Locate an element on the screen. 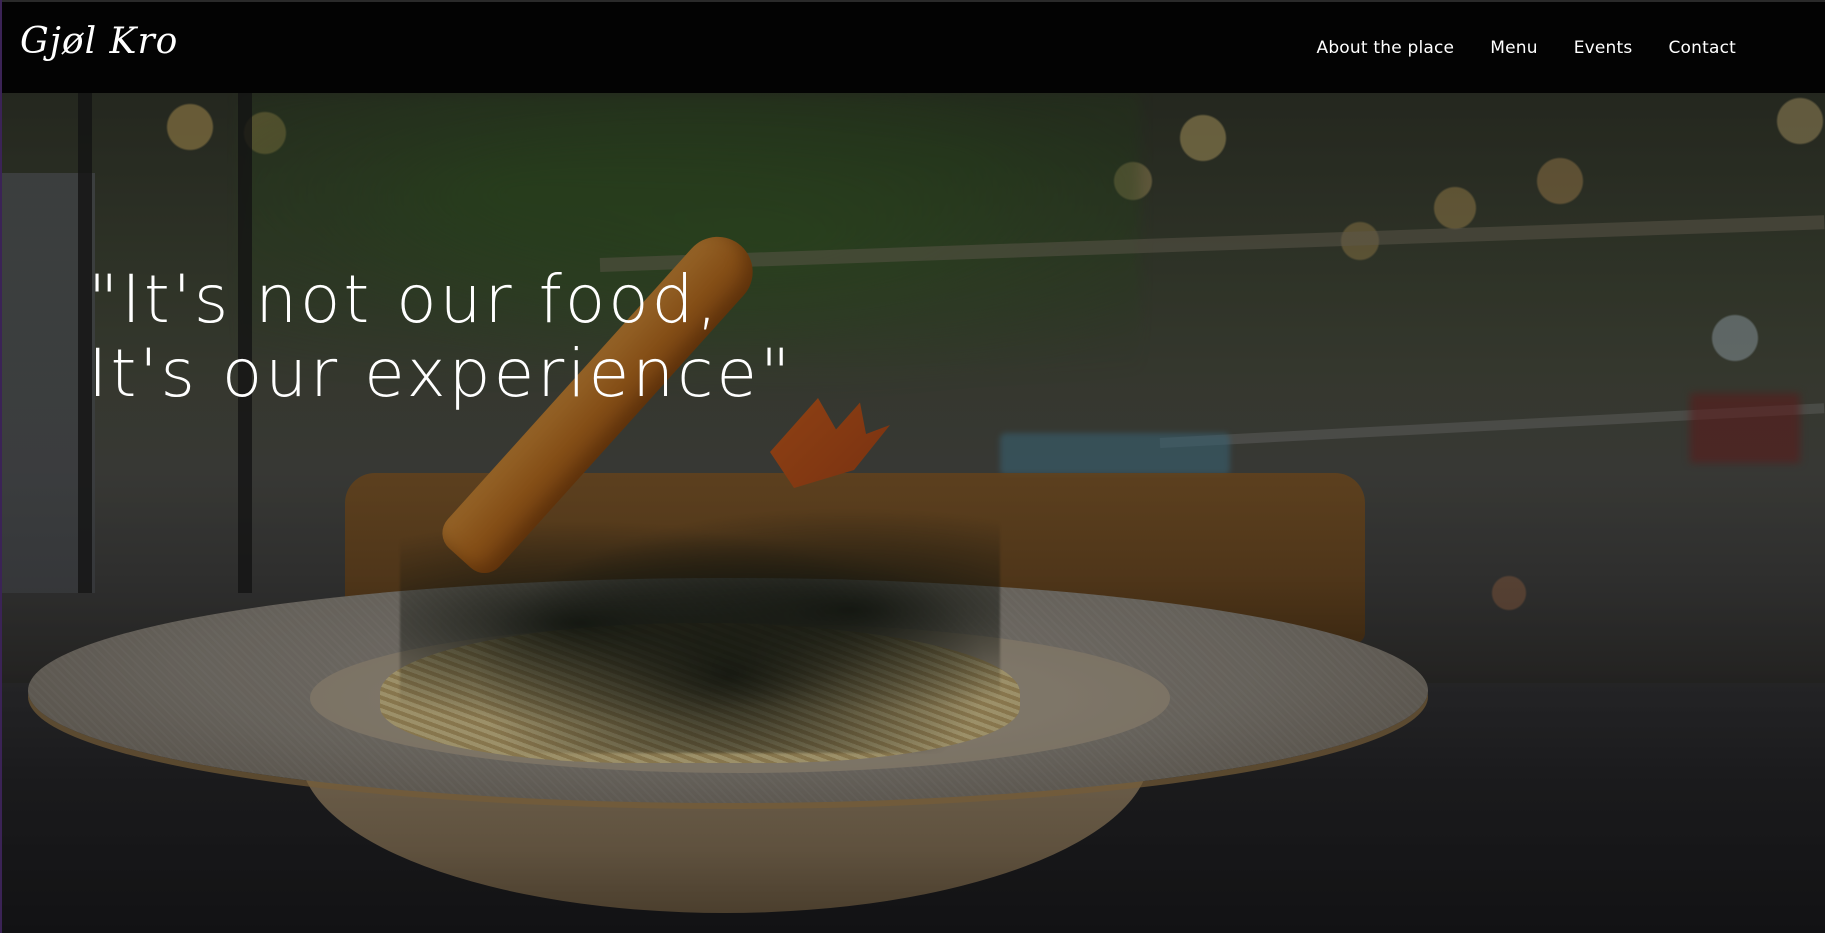  site-logo: Gjøl Kro is located at coordinates (99, 42).